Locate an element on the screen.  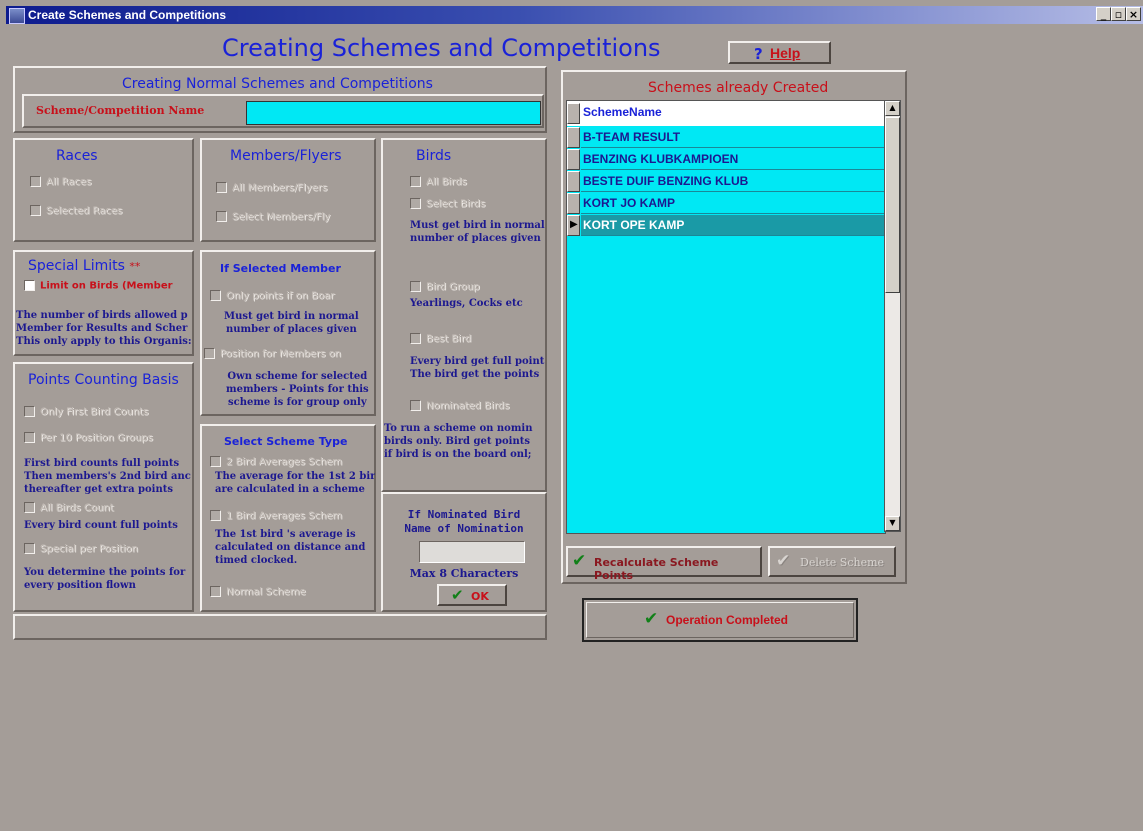
nomination-title1: If Nominated Bird is located at coordinates (464, 514).